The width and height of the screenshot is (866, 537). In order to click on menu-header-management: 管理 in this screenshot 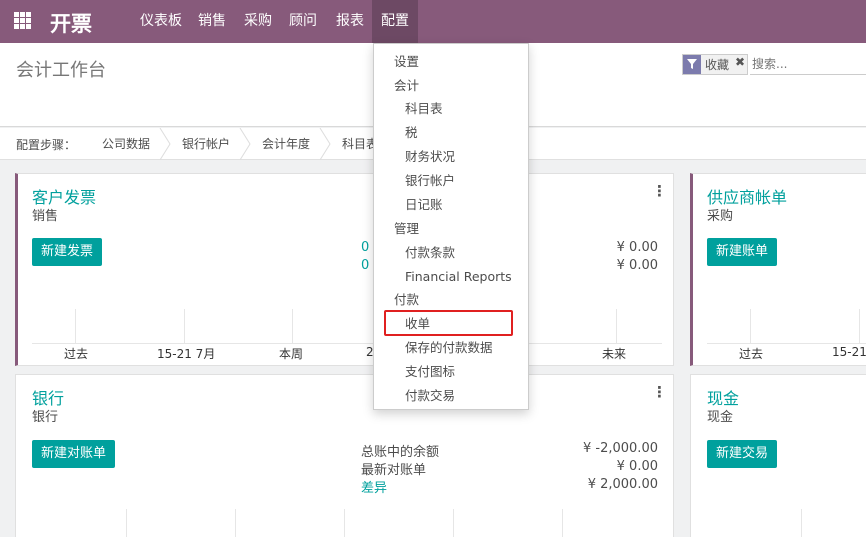, I will do `click(407, 228)`.